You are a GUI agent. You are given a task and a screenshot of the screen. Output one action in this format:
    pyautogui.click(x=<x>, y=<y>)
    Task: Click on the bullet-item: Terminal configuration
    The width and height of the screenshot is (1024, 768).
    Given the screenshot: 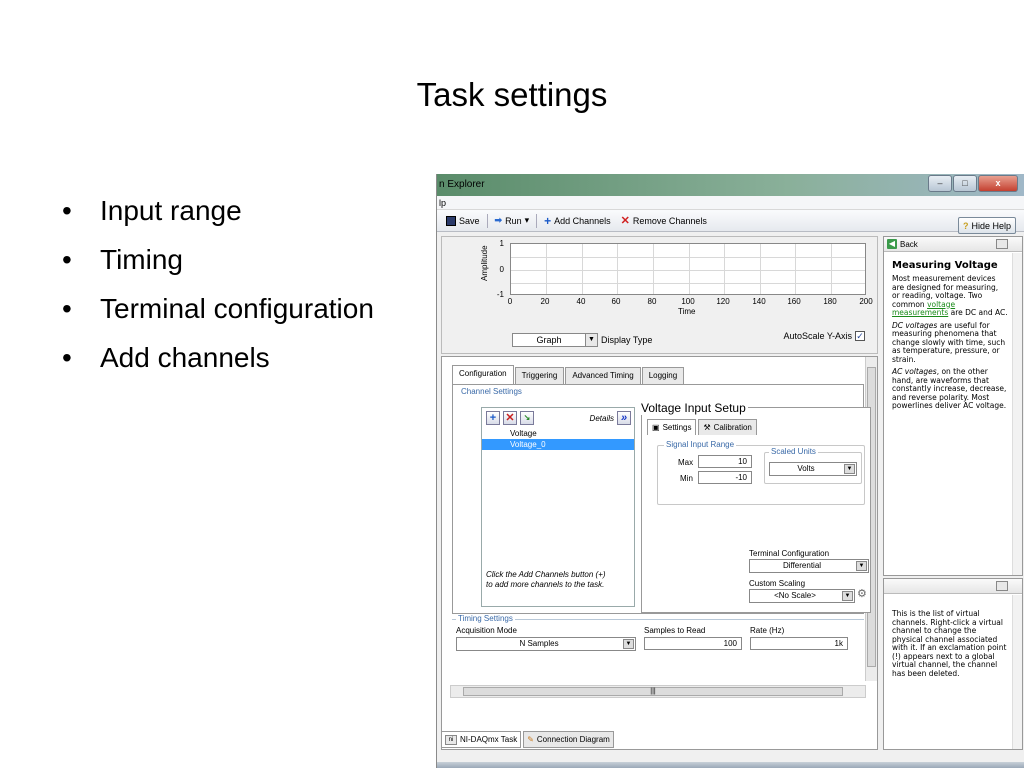 What is the action you would take?
    pyautogui.click(x=218, y=308)
    